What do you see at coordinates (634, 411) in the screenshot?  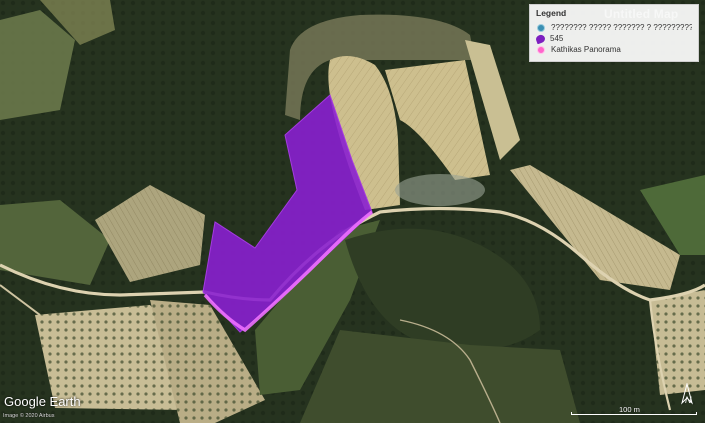 I see `scale-bar: 100 m` at bounding box center [634, 411].